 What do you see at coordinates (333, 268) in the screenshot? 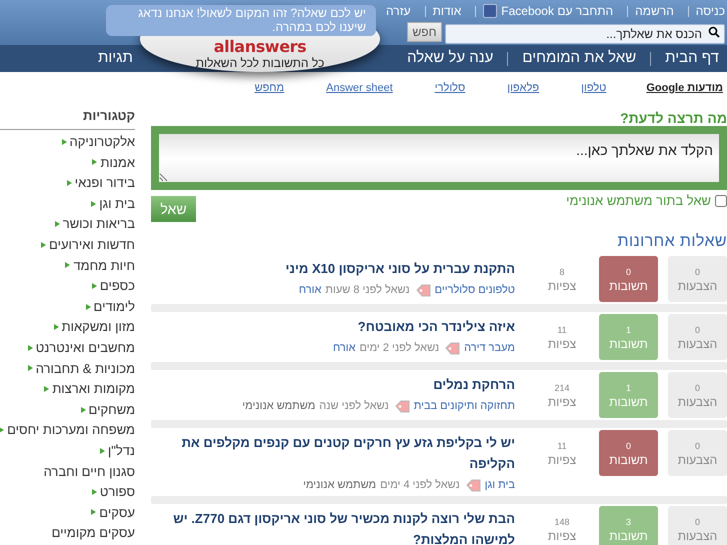
I see `question-title: התקנת עברית על סוני אריקסון X10 מיני` at bounding box center [333, 268].